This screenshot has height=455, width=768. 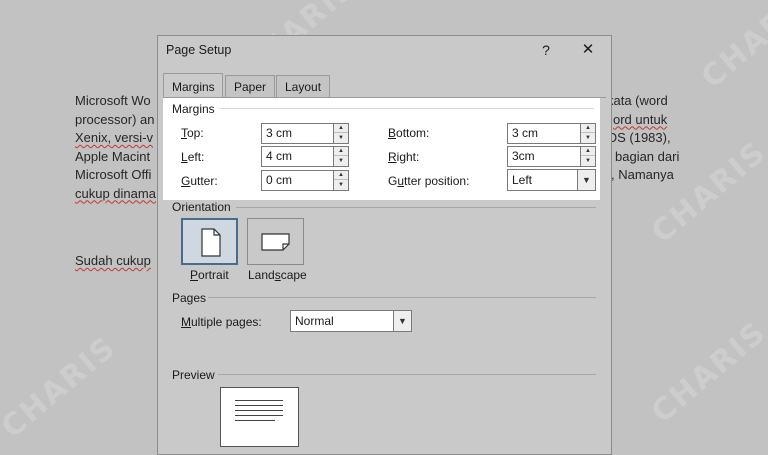 I want to click on label-text: cape, so click(x=293, y=275).